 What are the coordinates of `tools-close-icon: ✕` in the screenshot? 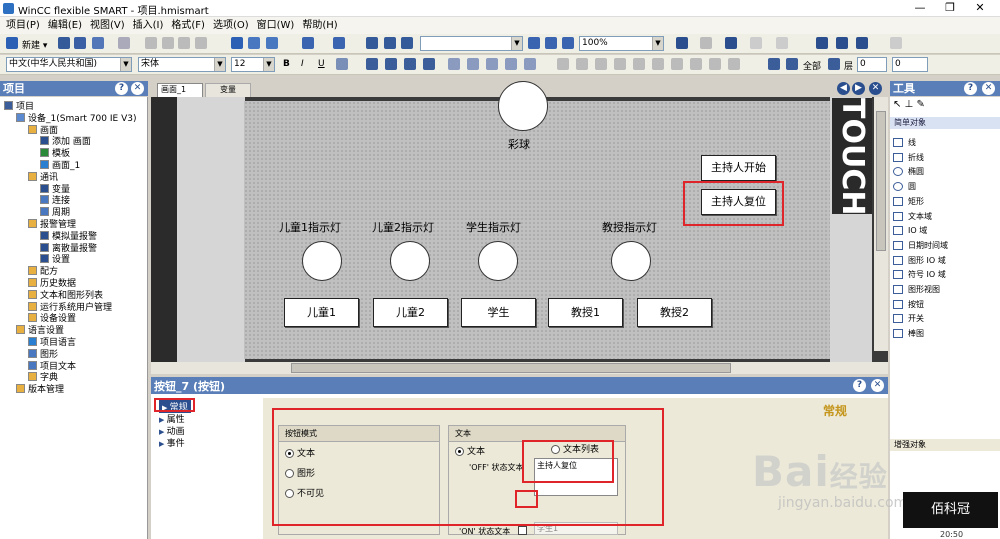 It's located at (988, 88).